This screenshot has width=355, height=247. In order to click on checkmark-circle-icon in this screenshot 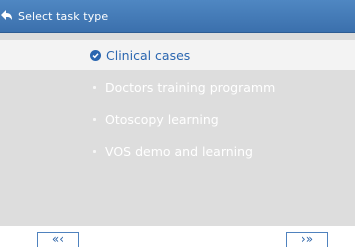, I will do `click(95, 55)`.